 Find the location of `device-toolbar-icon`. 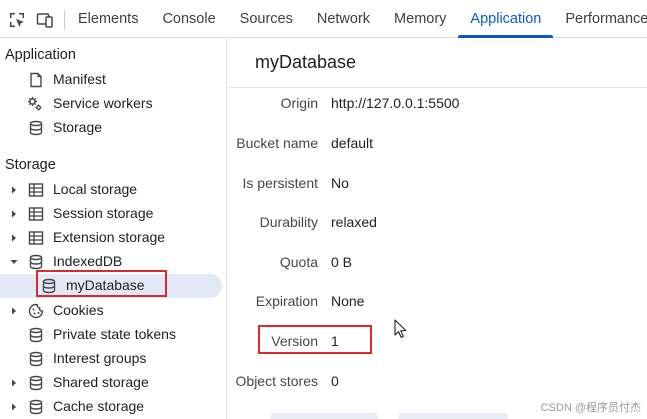

device-toolbar-icon is located at coordinates (45, 20).